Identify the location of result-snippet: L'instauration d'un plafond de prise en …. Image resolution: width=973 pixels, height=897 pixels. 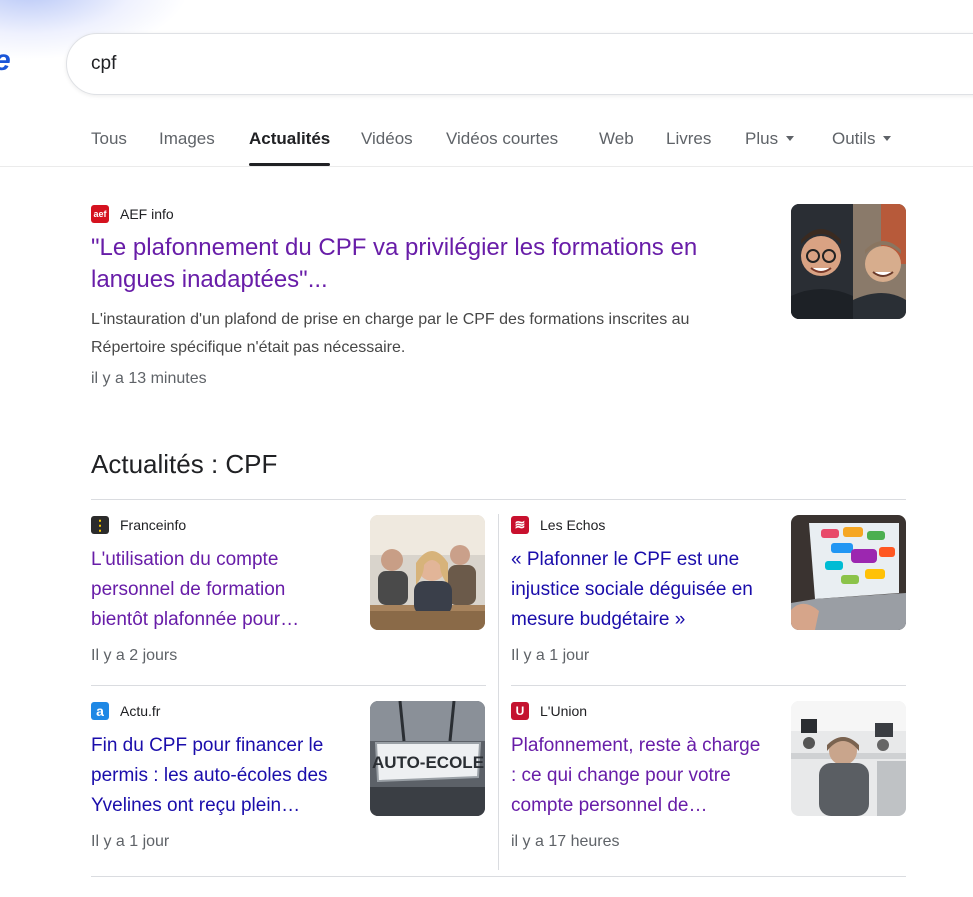
(390, 333).